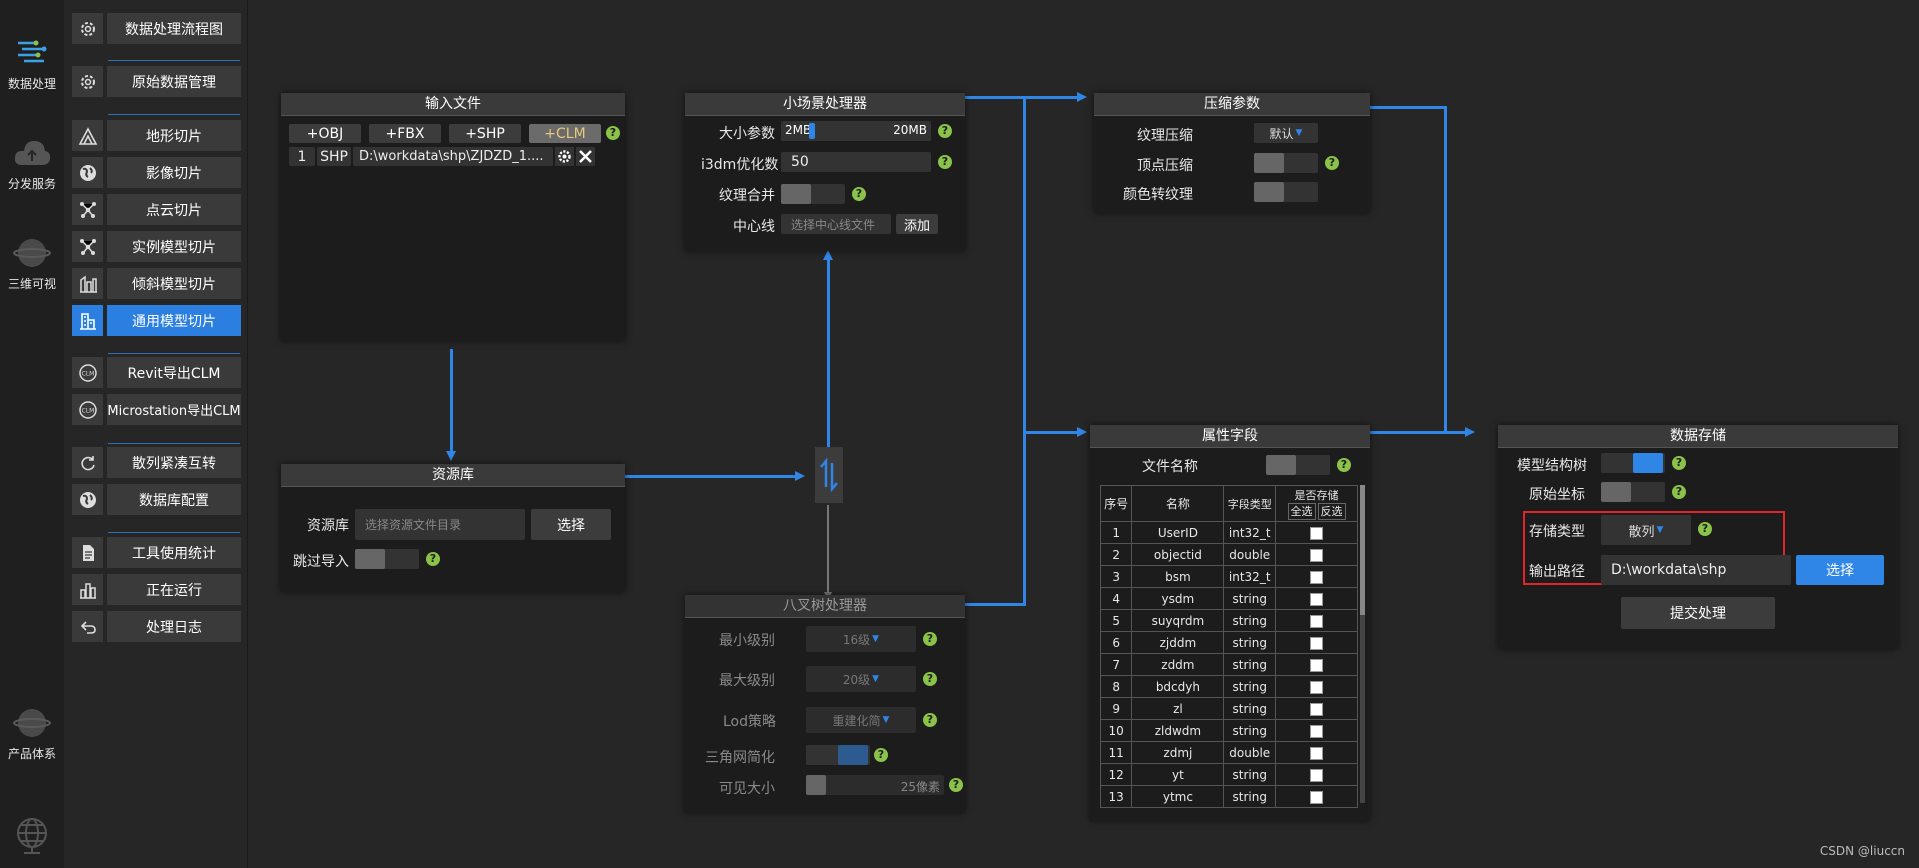 The height and width of the screenshot is (868, 1919). I want to click on size-slider-handle, so click(811, 131).